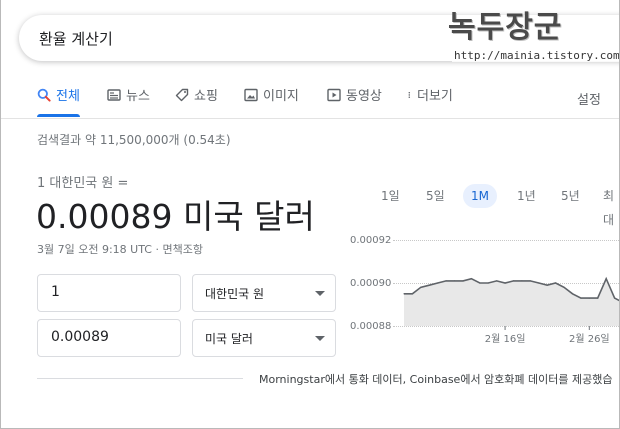  What do you see at coordinates (264, 338) in the screenshot?
I see `currency-to-select: 미국 달러` at bounding box center [264, 338].